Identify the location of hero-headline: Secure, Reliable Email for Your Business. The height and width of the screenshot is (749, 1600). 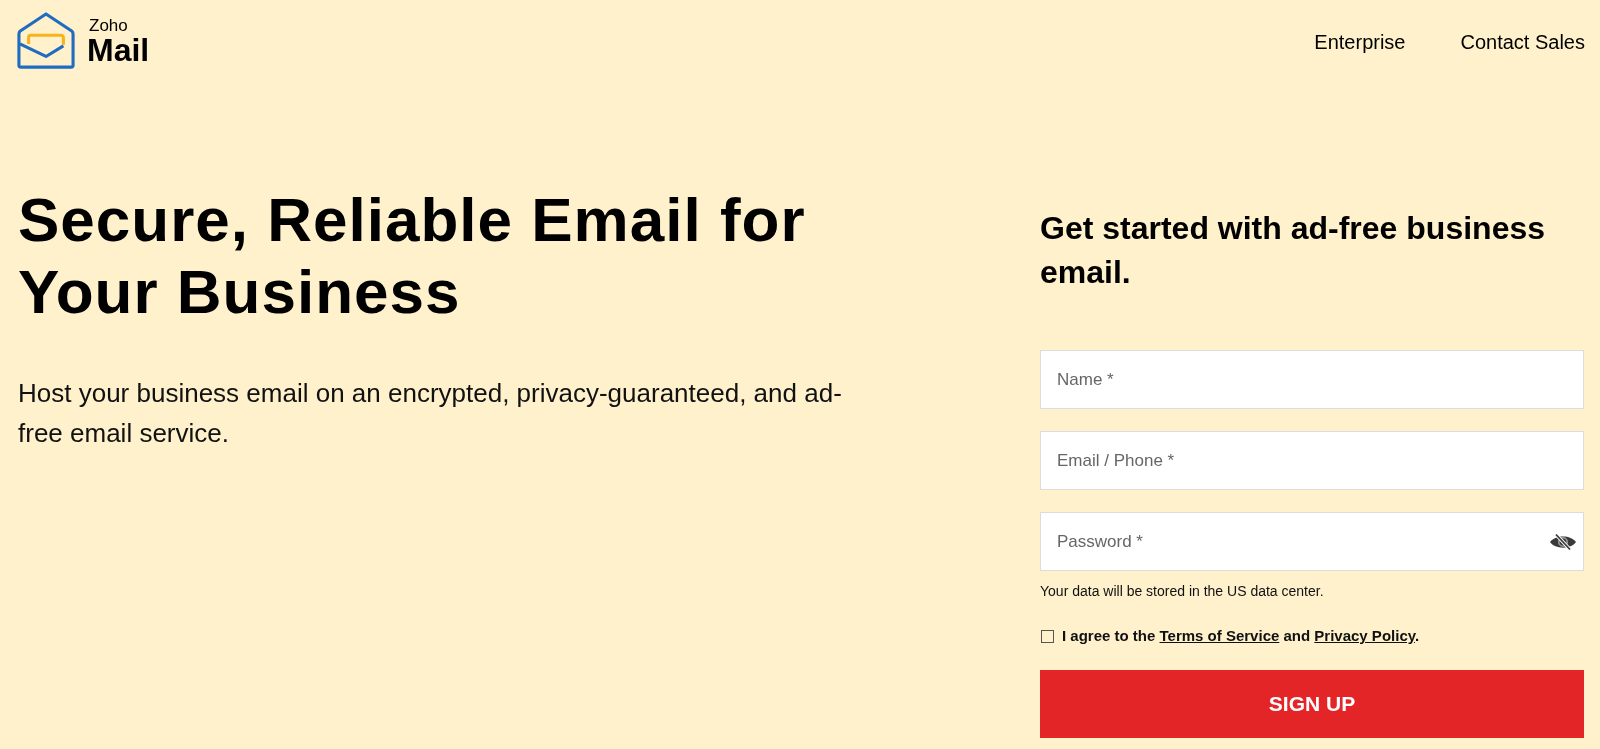
(412, 256).